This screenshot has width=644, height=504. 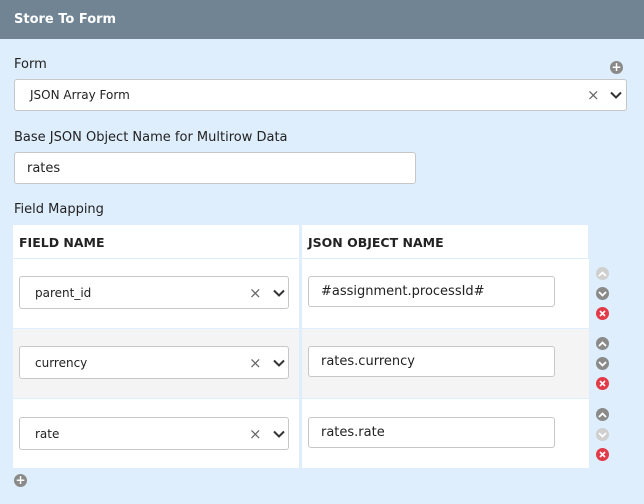 What do you see at coordinates (61, 362) in the screenshot?
I see `field-name-value: currency` at bounding box center [61, 362].